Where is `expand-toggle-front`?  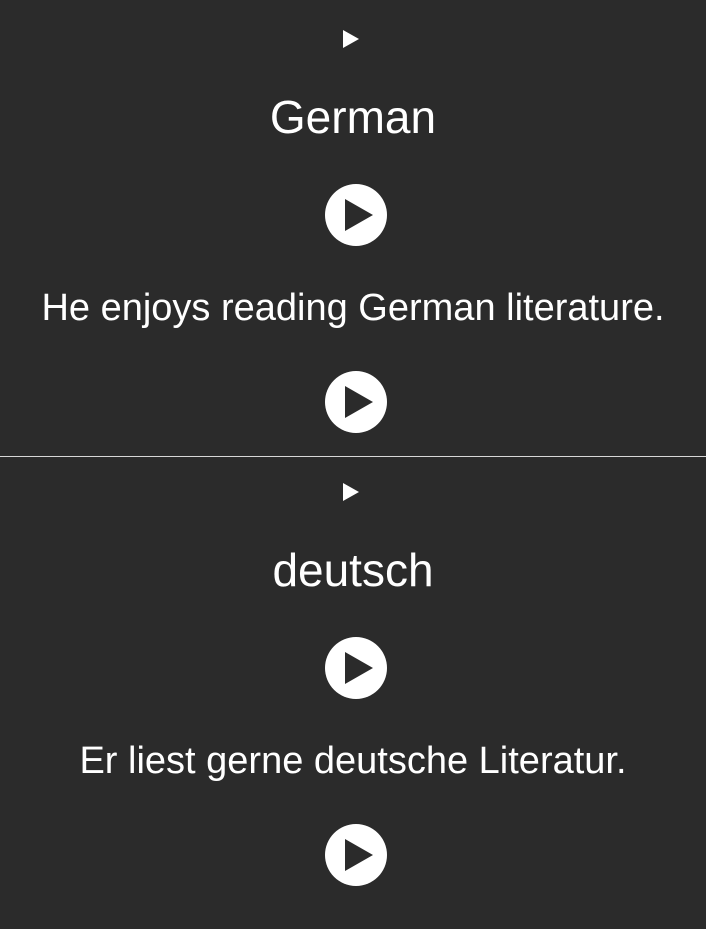 expand-toggle-front is located at coordinates (351, 39).